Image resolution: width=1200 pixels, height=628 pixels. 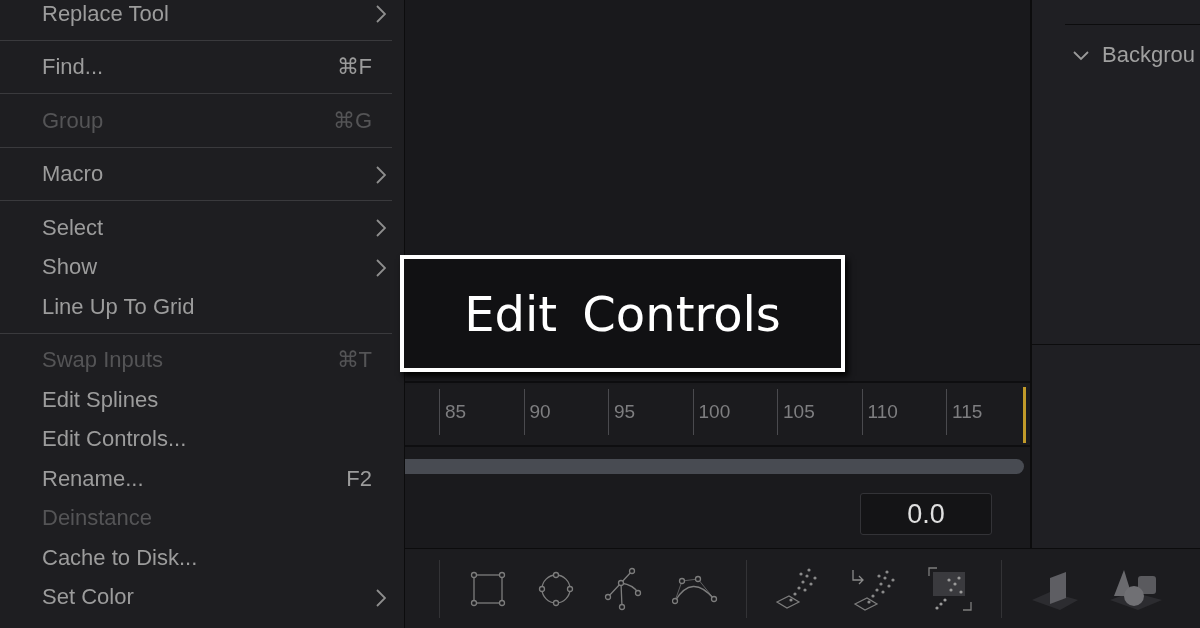 I want to click on frame-number: 100, so click(x=714, y=412).